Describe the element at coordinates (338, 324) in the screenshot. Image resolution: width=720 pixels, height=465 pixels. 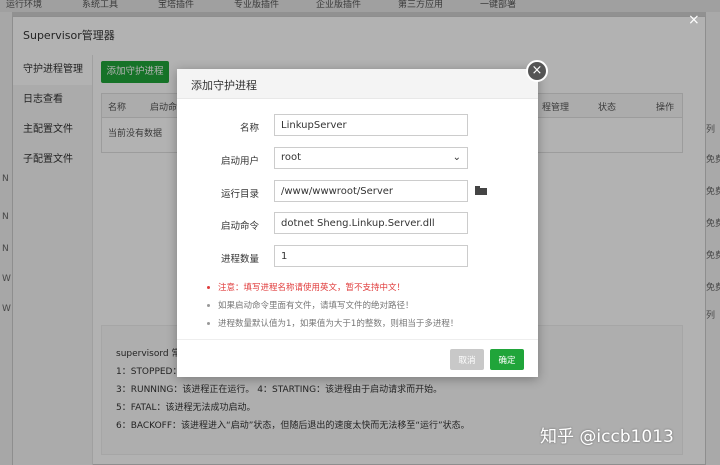
I see `tip-note-text: 进程数量默认值为1，如果值为大于1的整数，则相当于多进程！` at that location.